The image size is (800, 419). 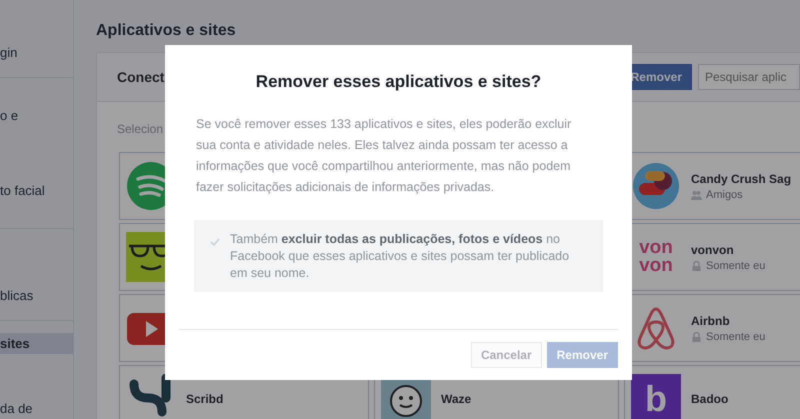 What do you see at coordinates (709, 399) in the screenshot?
I see `app-name: Badoo` at bounding box center [709, 399].